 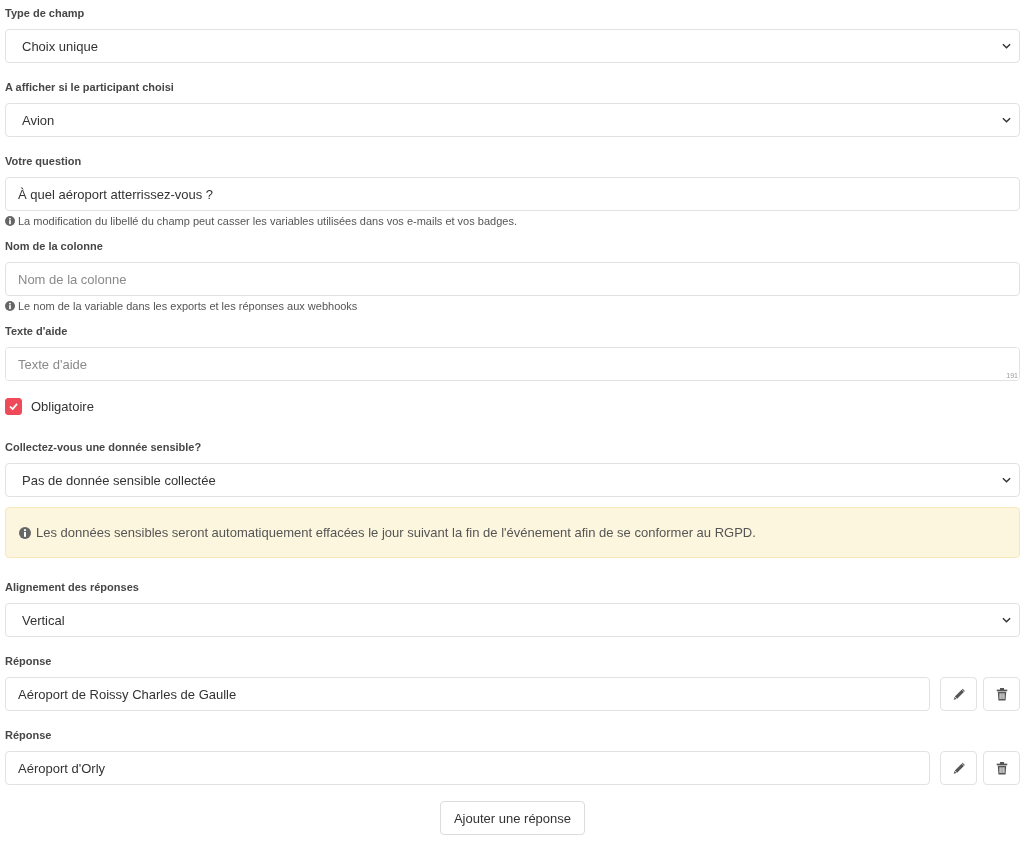 What do you see at coordinates (467, 768) in the screenshot?
I see `text-input: Aéroport d'Orly` at bounding box center [467, 768].